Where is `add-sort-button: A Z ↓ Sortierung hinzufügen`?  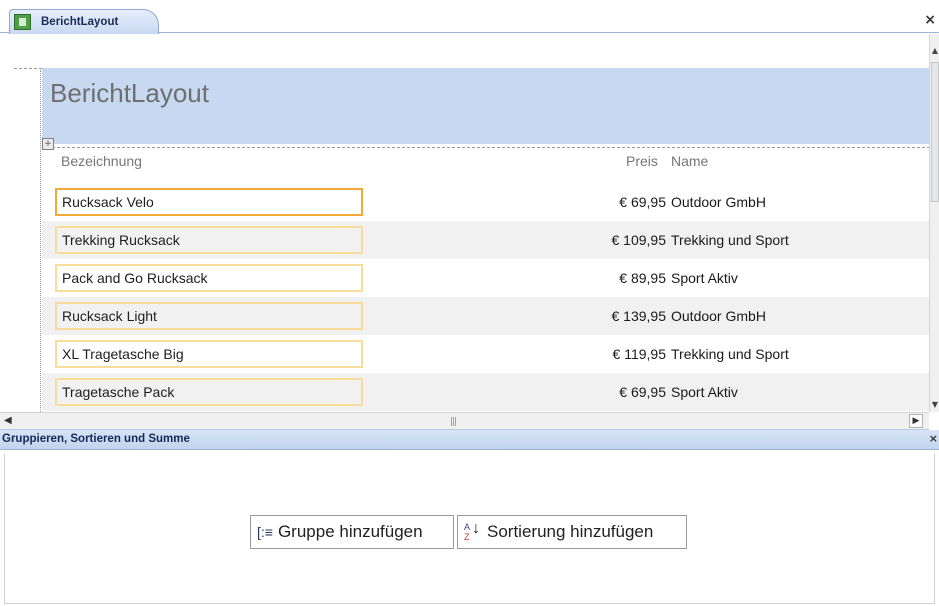 add-sort-button: A Z ↓ Sortierung hinzufügen is located at coordinates (572, 532).